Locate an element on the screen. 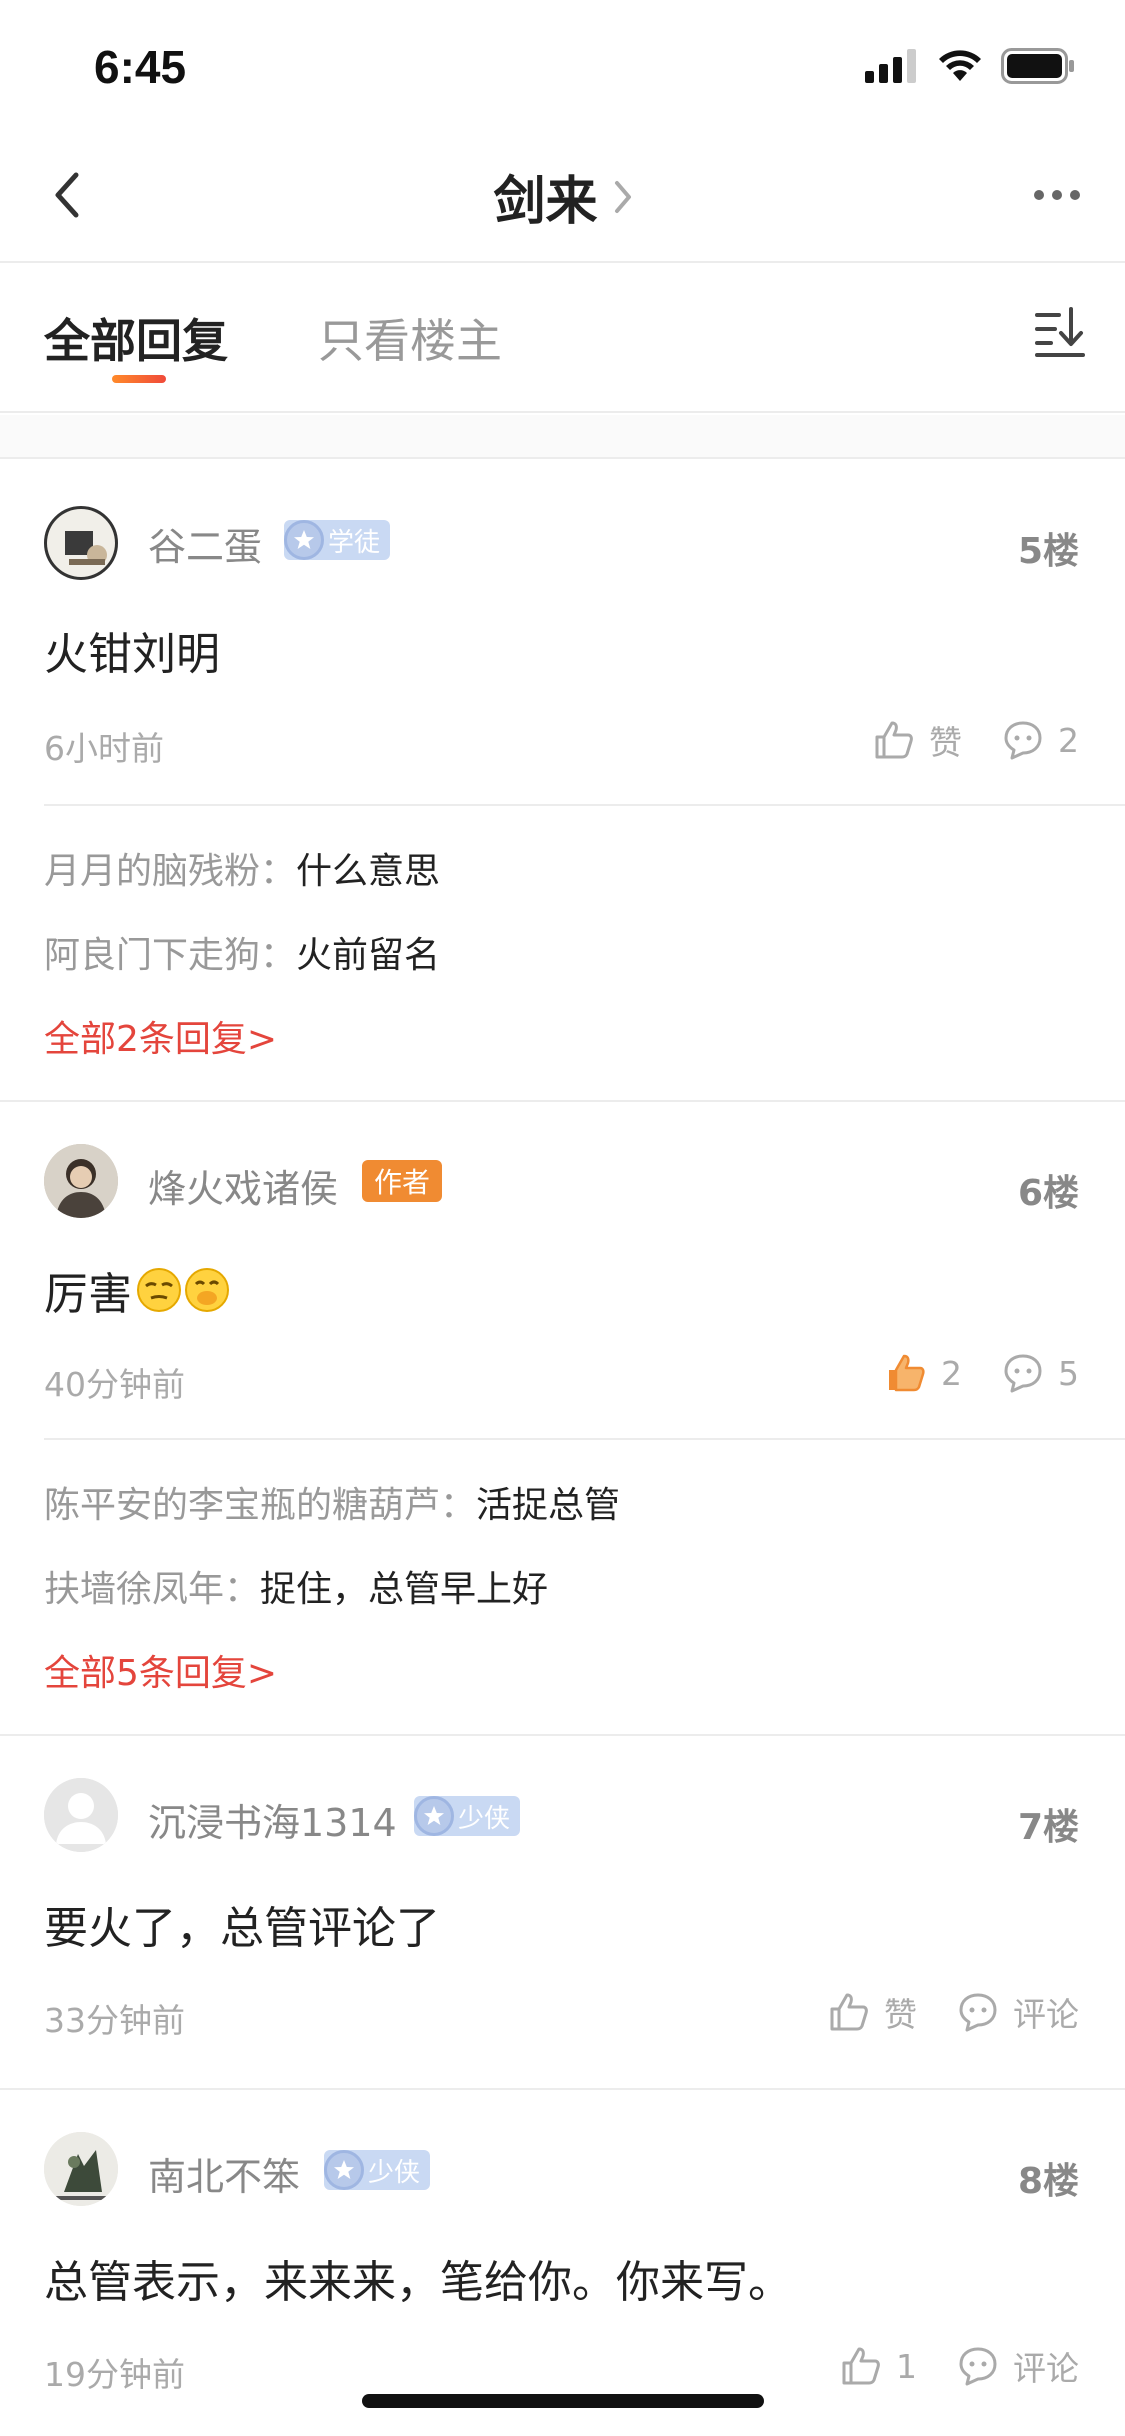 The width and height of the screenshot is (1125, 2436). comment-count: 5 is located at coordinates (1068, 1373).